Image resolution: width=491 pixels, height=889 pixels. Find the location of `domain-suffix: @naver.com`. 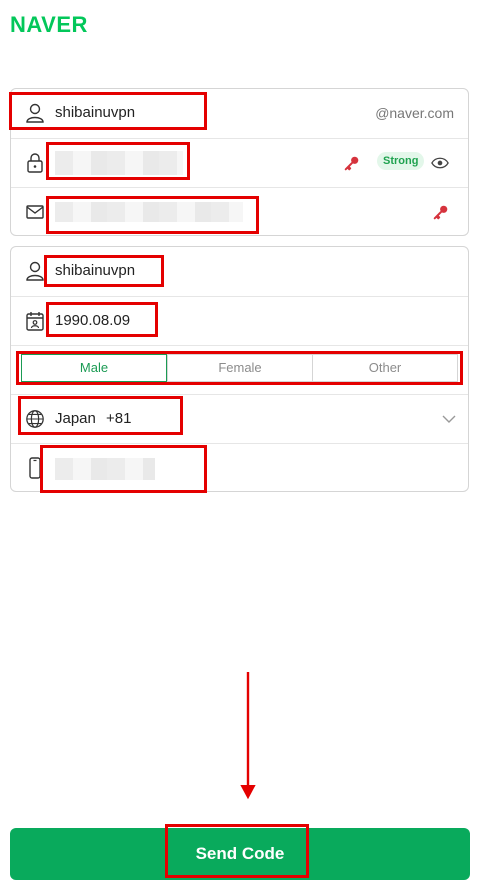

domain-suffix: @naver.com is located at coordinates (414, 113).